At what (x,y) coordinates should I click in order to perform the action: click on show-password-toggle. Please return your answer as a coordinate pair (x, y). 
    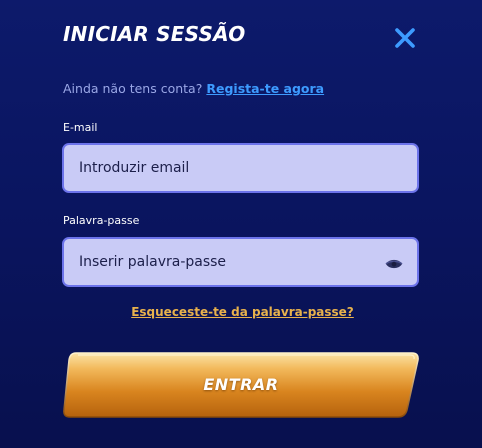
    Looking at the image, I should click on (394, 263).